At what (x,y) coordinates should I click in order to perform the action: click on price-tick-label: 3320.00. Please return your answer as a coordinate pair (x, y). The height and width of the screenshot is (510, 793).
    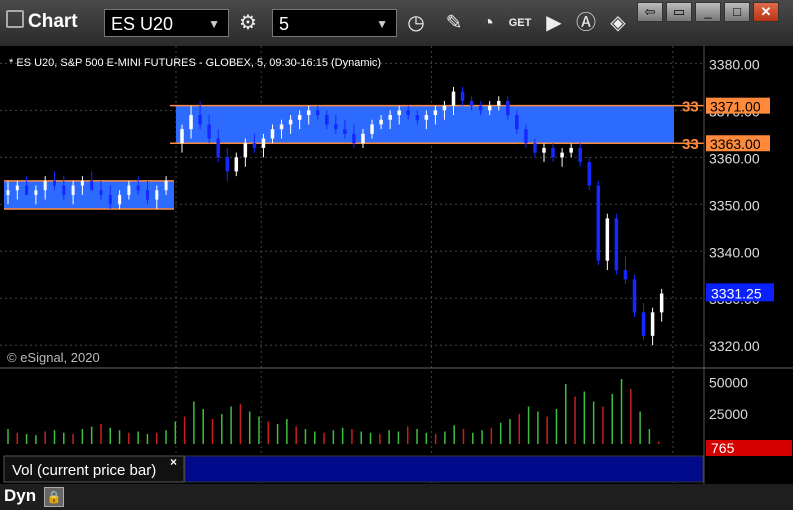
    Looking at the image, I should click on (734, 346).